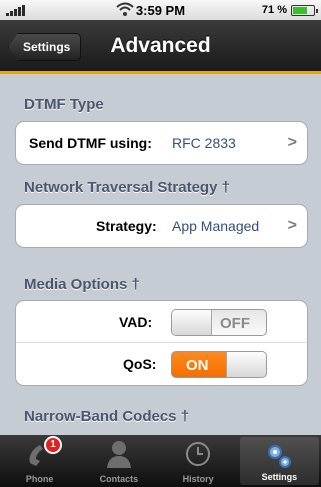  Describe the element at coordinates (126, 226) in the screenshot. I see `strategy-label: Strategy:` at that location.